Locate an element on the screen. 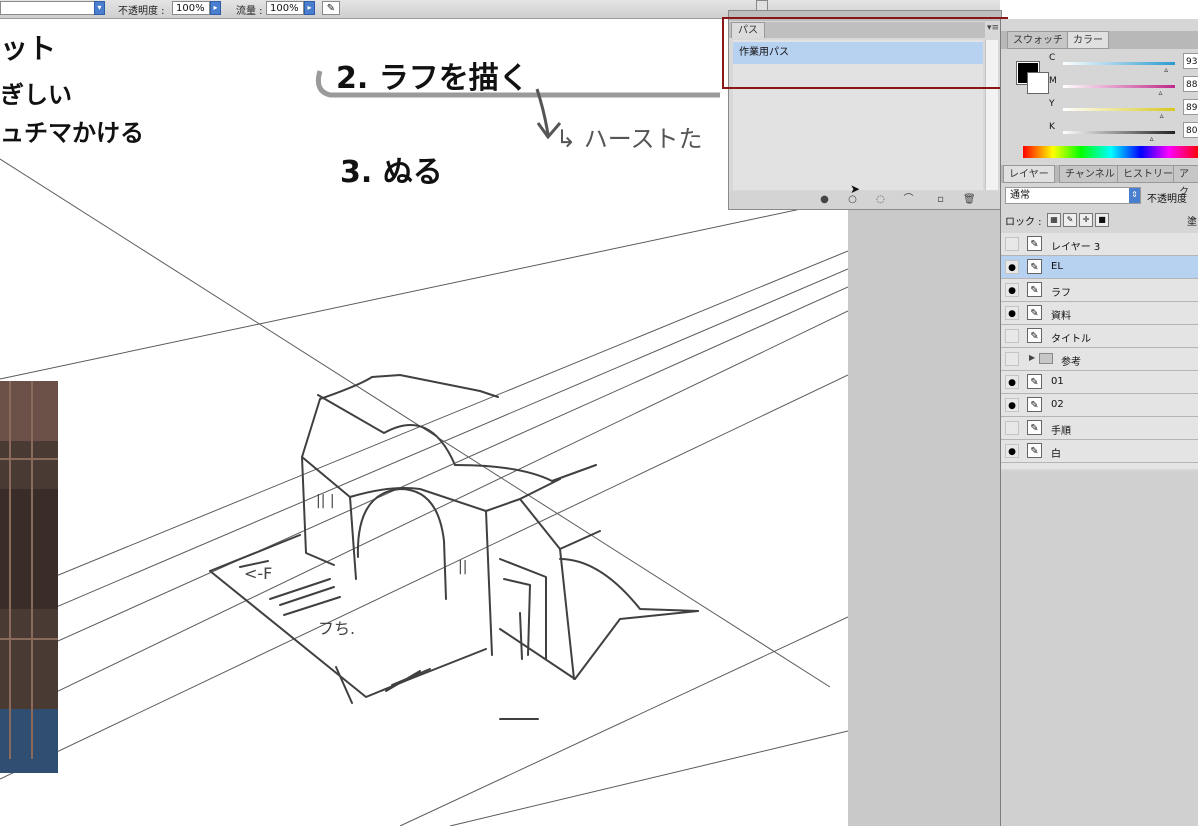 Image resolution: width=1198 pixels, height=826 pixels. tab-actions: アク is located at coordinates (1185, 181).